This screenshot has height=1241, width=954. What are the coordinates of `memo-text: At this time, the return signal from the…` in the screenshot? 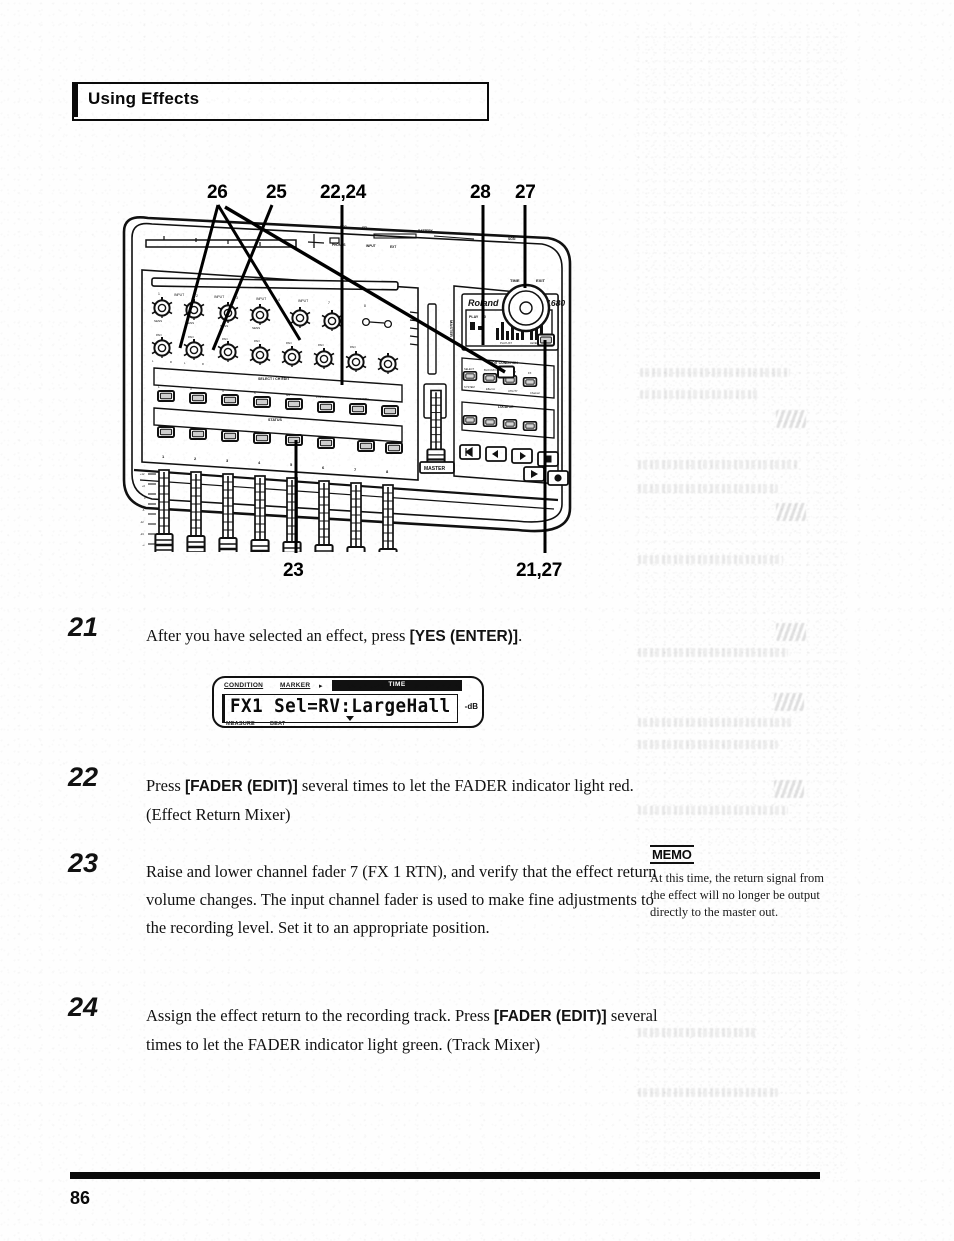 It's located at (737, 895).